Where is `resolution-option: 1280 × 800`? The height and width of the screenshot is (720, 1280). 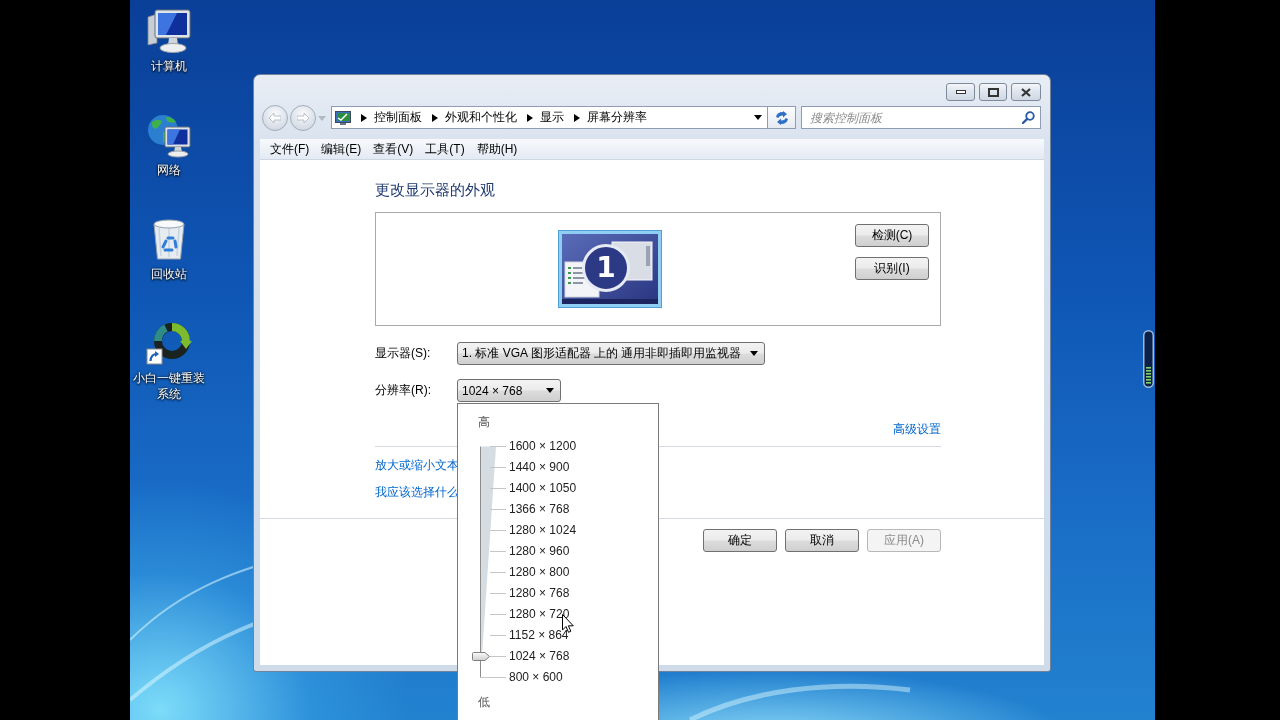
resolution-option: 1280 × 800 is located at coordinates (539, 572).